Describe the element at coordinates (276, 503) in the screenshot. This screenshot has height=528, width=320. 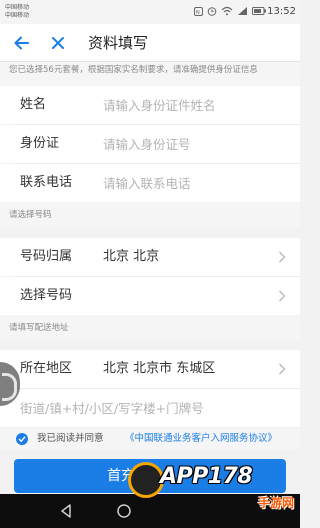
I see `watermark-subtext: 手游网` at that location.